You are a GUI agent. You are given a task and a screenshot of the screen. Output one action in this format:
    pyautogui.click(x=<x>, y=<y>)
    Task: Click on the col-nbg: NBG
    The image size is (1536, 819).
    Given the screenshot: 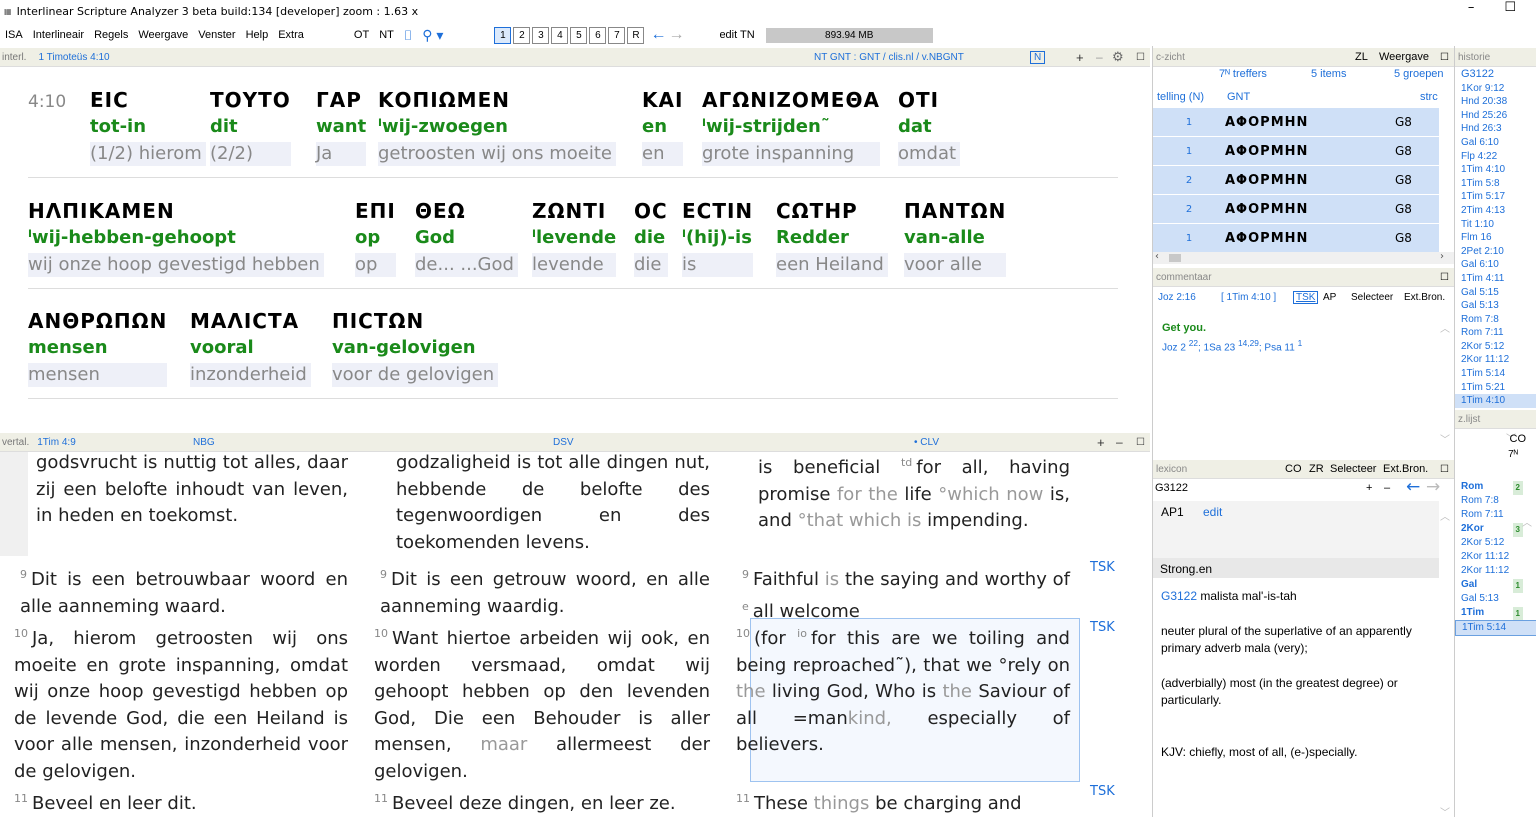 What is the action you would take?
    pyautogui.click(x=204, y=442)
    